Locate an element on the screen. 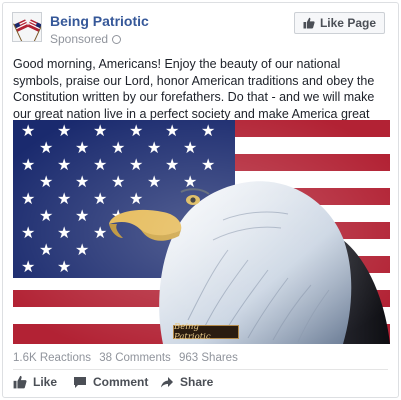 This screenshot has height=400, width=401. post-actions-bar: Like Comment Share is located at coordinates (200, 384).